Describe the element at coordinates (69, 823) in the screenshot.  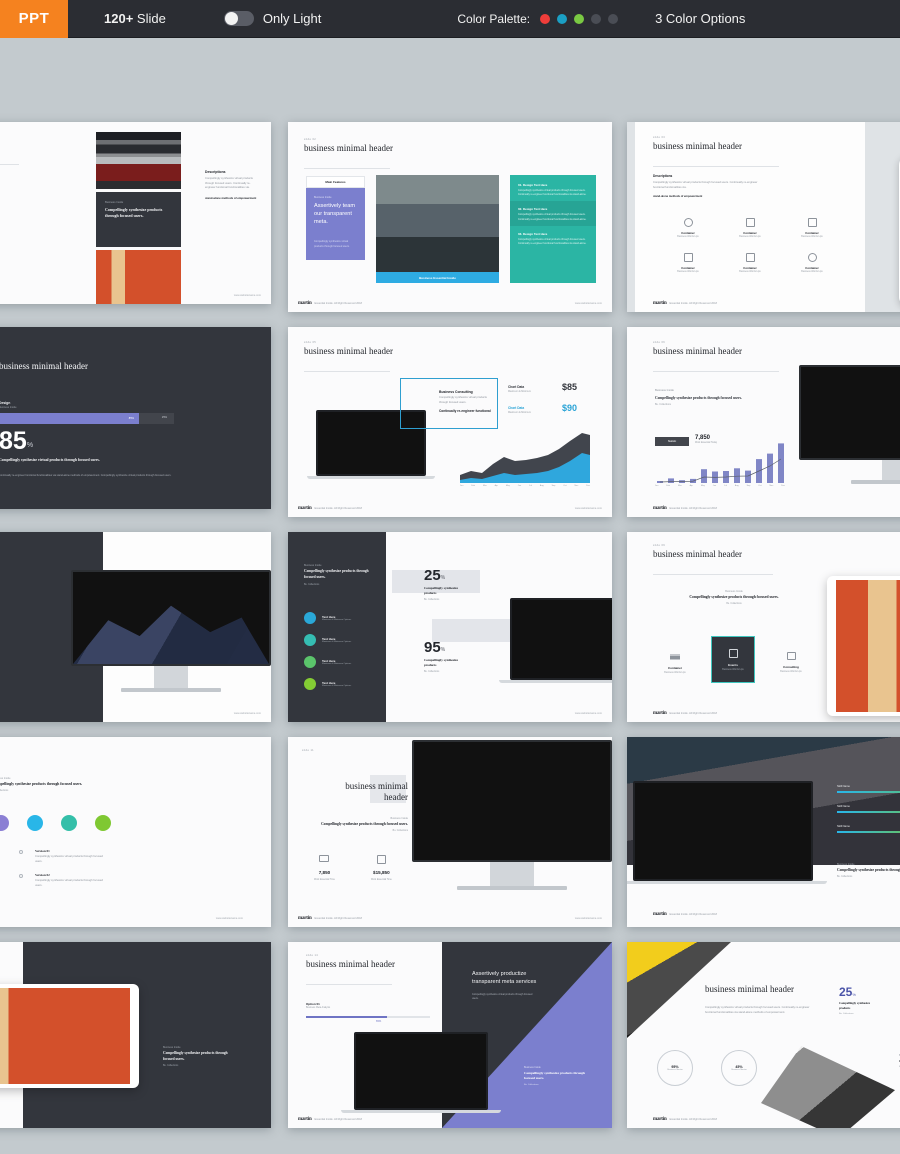
I see `display-icon` at that location.